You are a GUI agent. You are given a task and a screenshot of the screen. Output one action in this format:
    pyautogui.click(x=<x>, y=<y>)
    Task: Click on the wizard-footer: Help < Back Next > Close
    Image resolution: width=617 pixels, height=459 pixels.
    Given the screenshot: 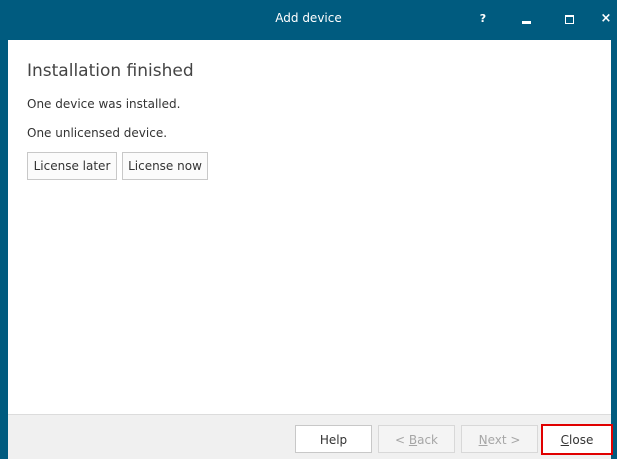 What is the action you would take?
    pyautogui.click(x=310, y=436)
    